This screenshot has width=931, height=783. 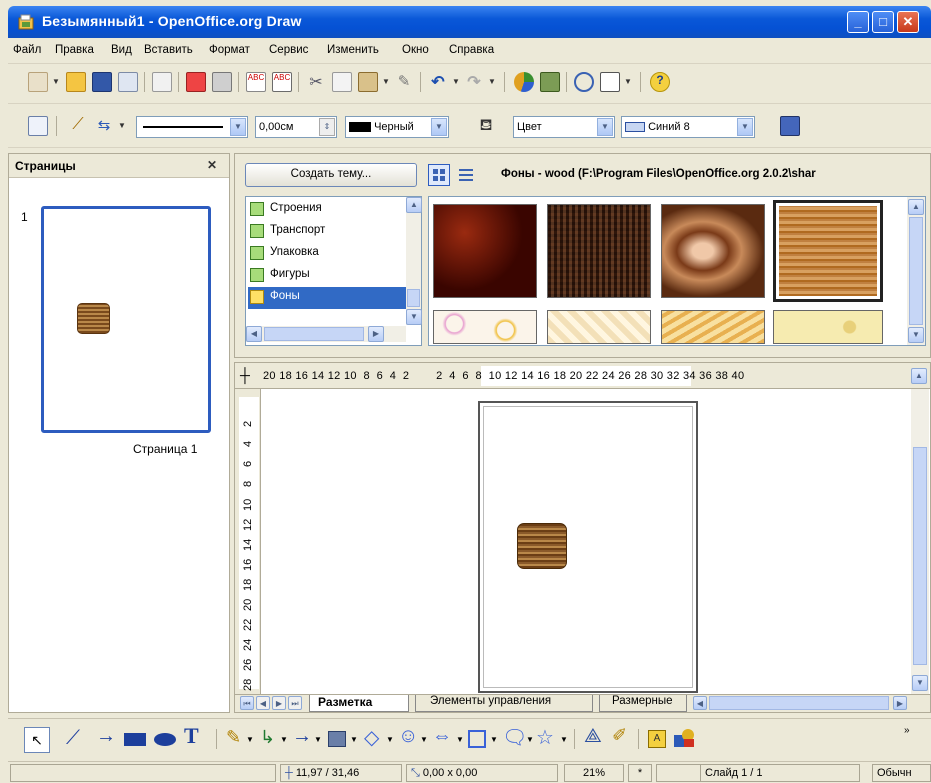 What do you see at coordinates (263, 703) in the screenshot?
I see `prev-tab-icon: ◀` at bounding box center [263, 703].